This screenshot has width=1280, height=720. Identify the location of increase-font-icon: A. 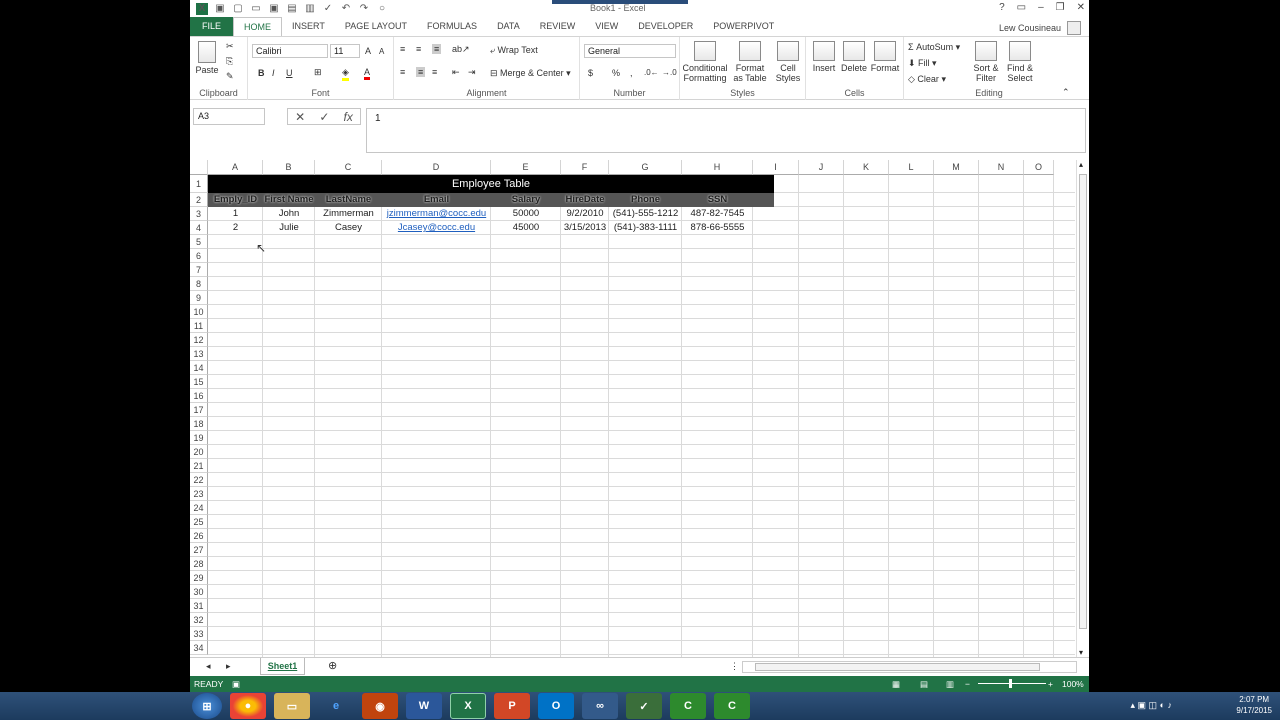
(368, 51).